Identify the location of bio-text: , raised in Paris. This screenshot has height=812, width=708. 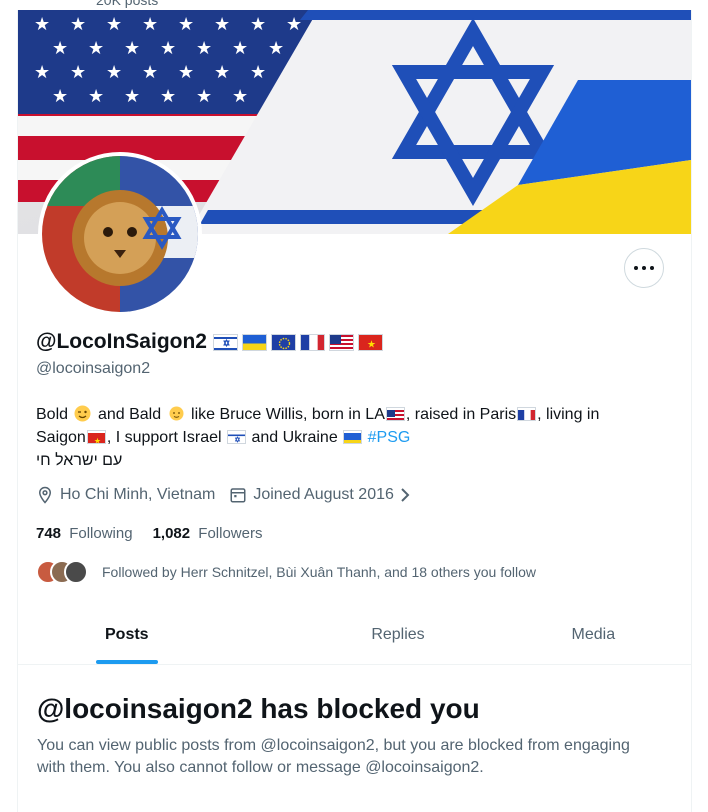
(461, 414).